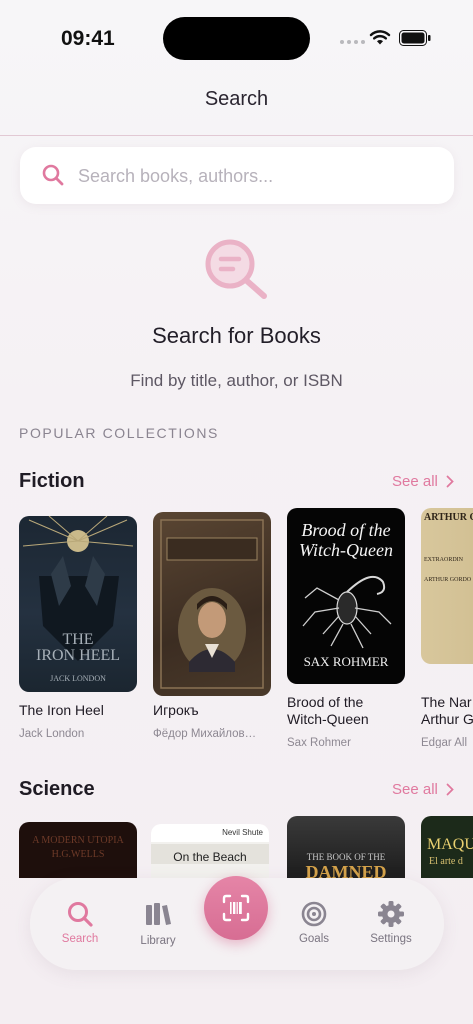 This screenshot has height=1024, width=473. Describe the element at coordinates (52, 734) in the screenshot. I see `book-author: Jack London` at that location.